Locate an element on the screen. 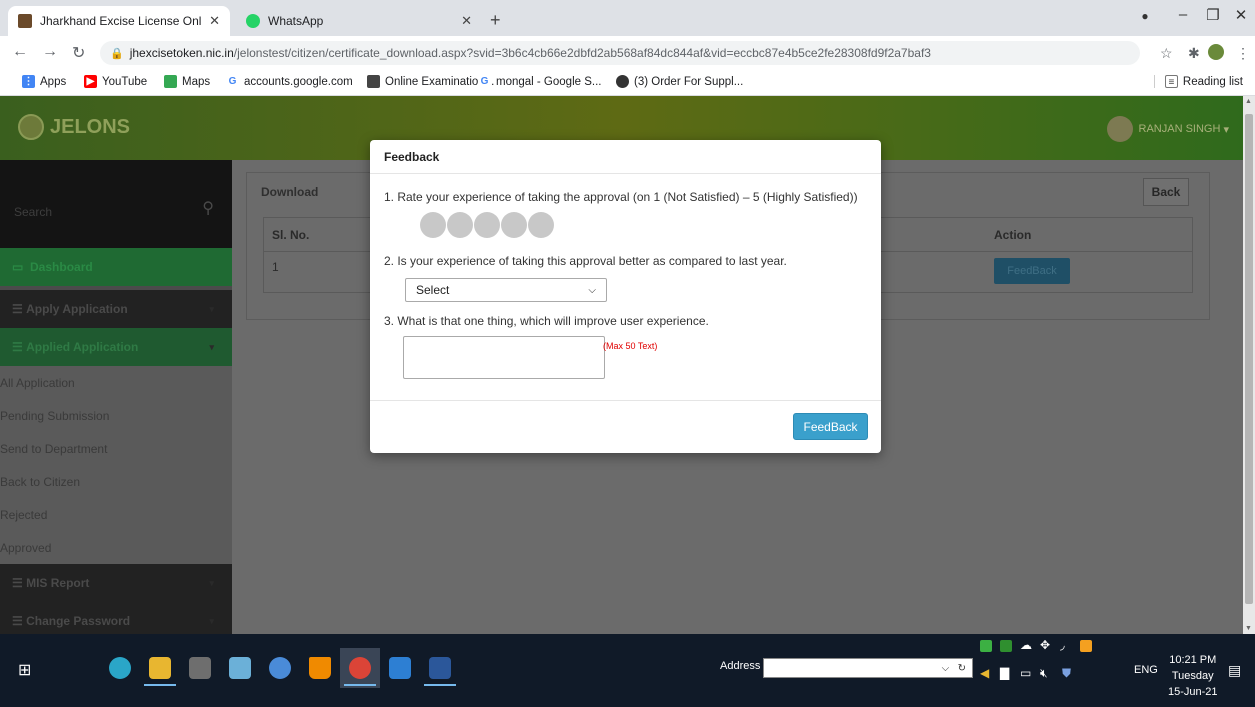  tray-display-icon: ▇ is located at coordinates (1004, 673).